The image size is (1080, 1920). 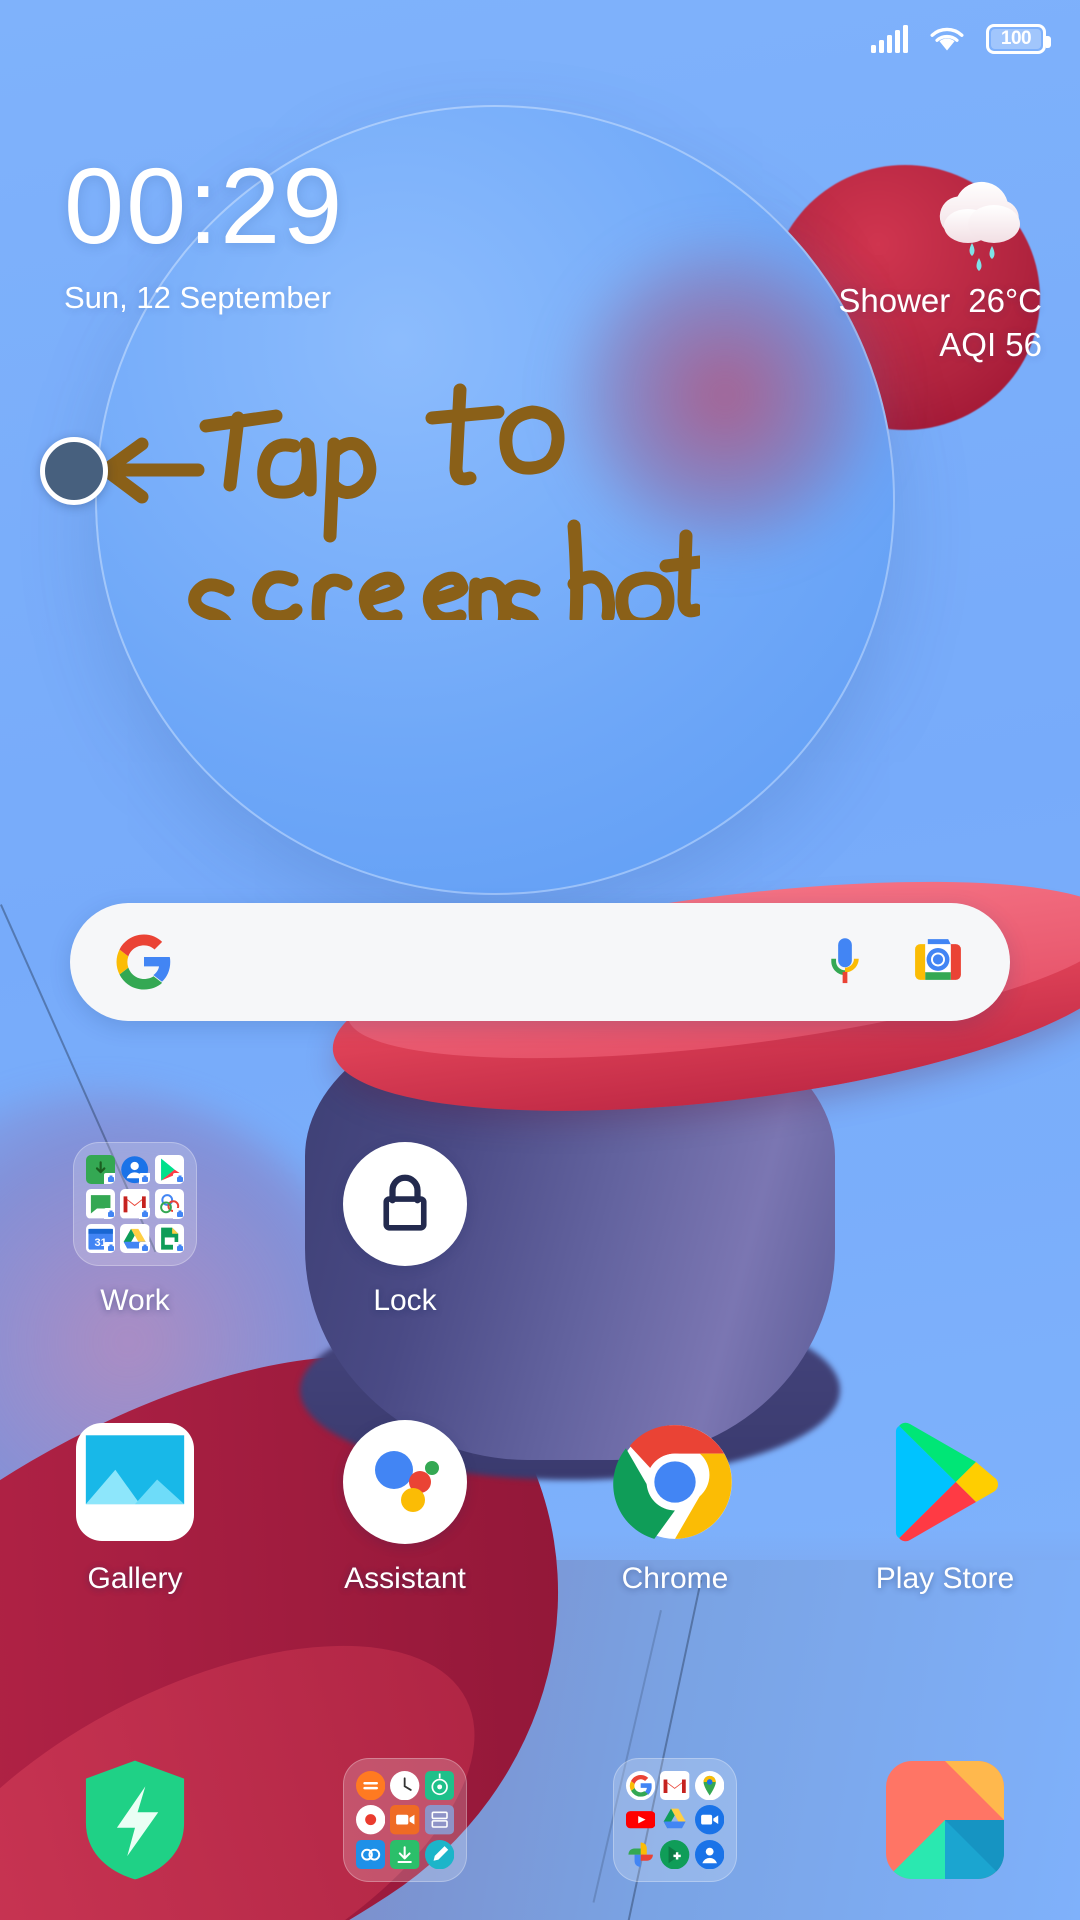 What do you see at coordinates (709, 1786) in the screenshot?
I see `maps-icon` at bounding box center [709, 1786].